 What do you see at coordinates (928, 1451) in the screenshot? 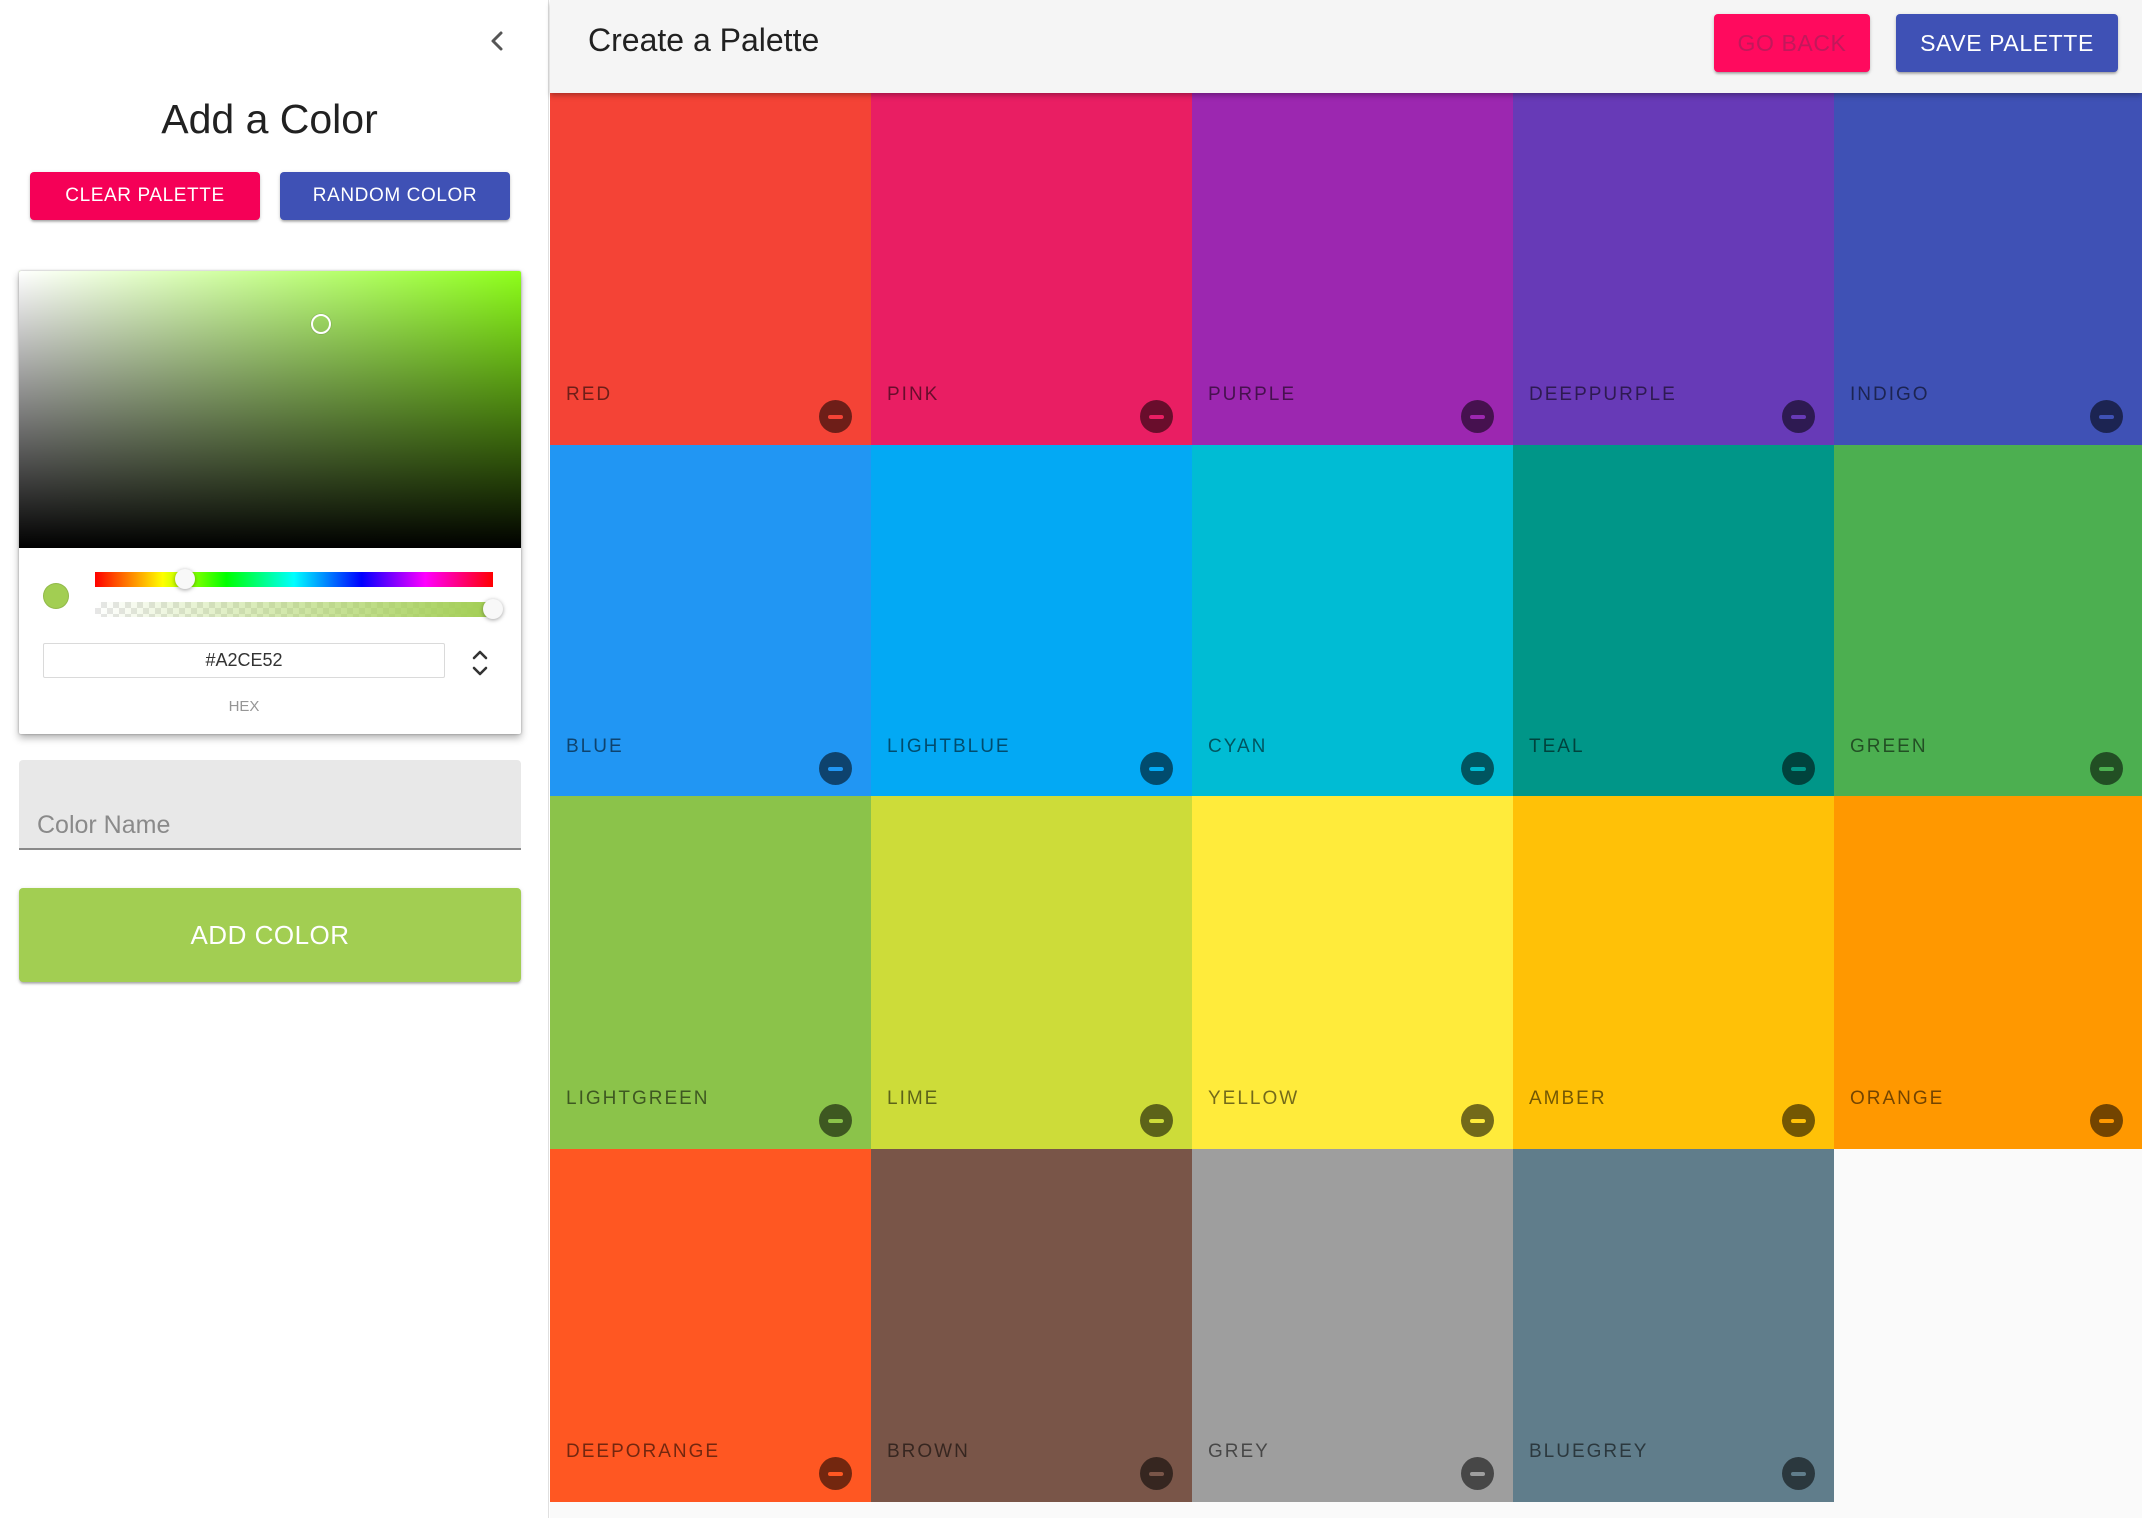
I see `color-box-name: BROWN` at bounding box center [928, 1451].